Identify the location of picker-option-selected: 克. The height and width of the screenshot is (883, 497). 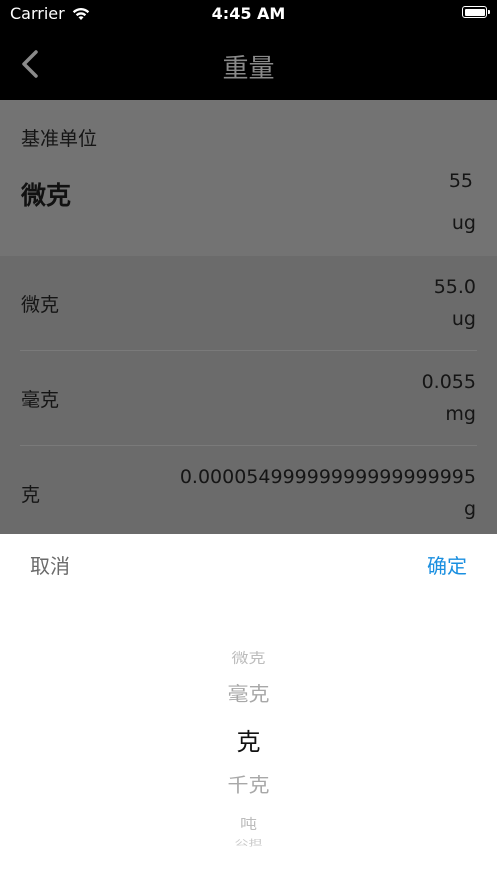
(248, 739).